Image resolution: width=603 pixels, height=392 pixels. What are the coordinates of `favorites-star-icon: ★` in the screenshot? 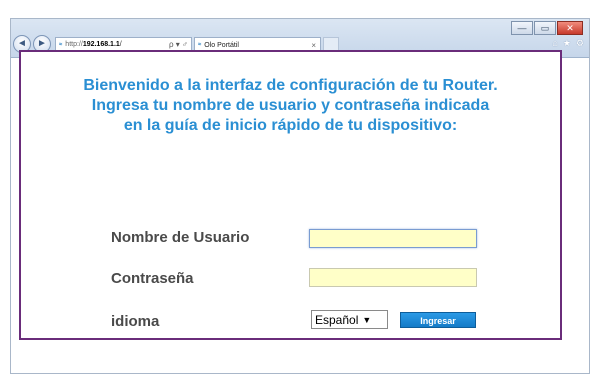 It's located at (567, 43).